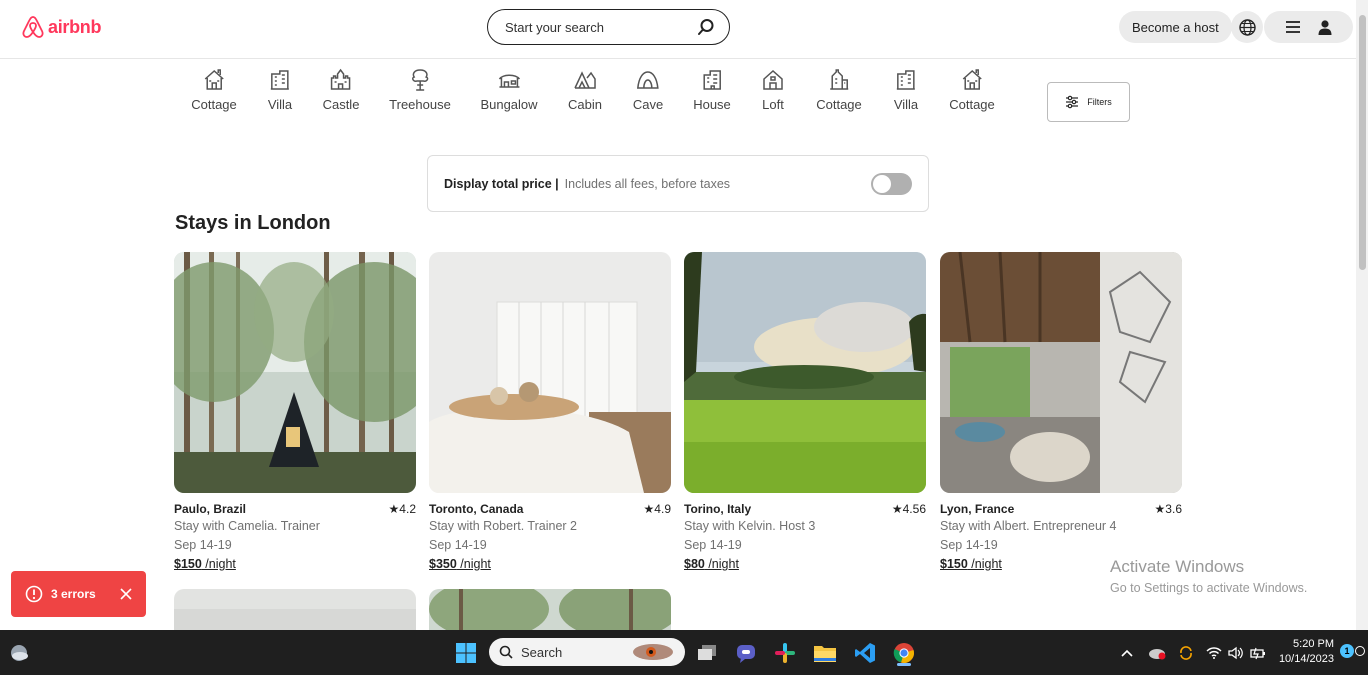  Describe the element at coordinates (694, 564) in the screenshot. I see `price-amount: $80` at that location.